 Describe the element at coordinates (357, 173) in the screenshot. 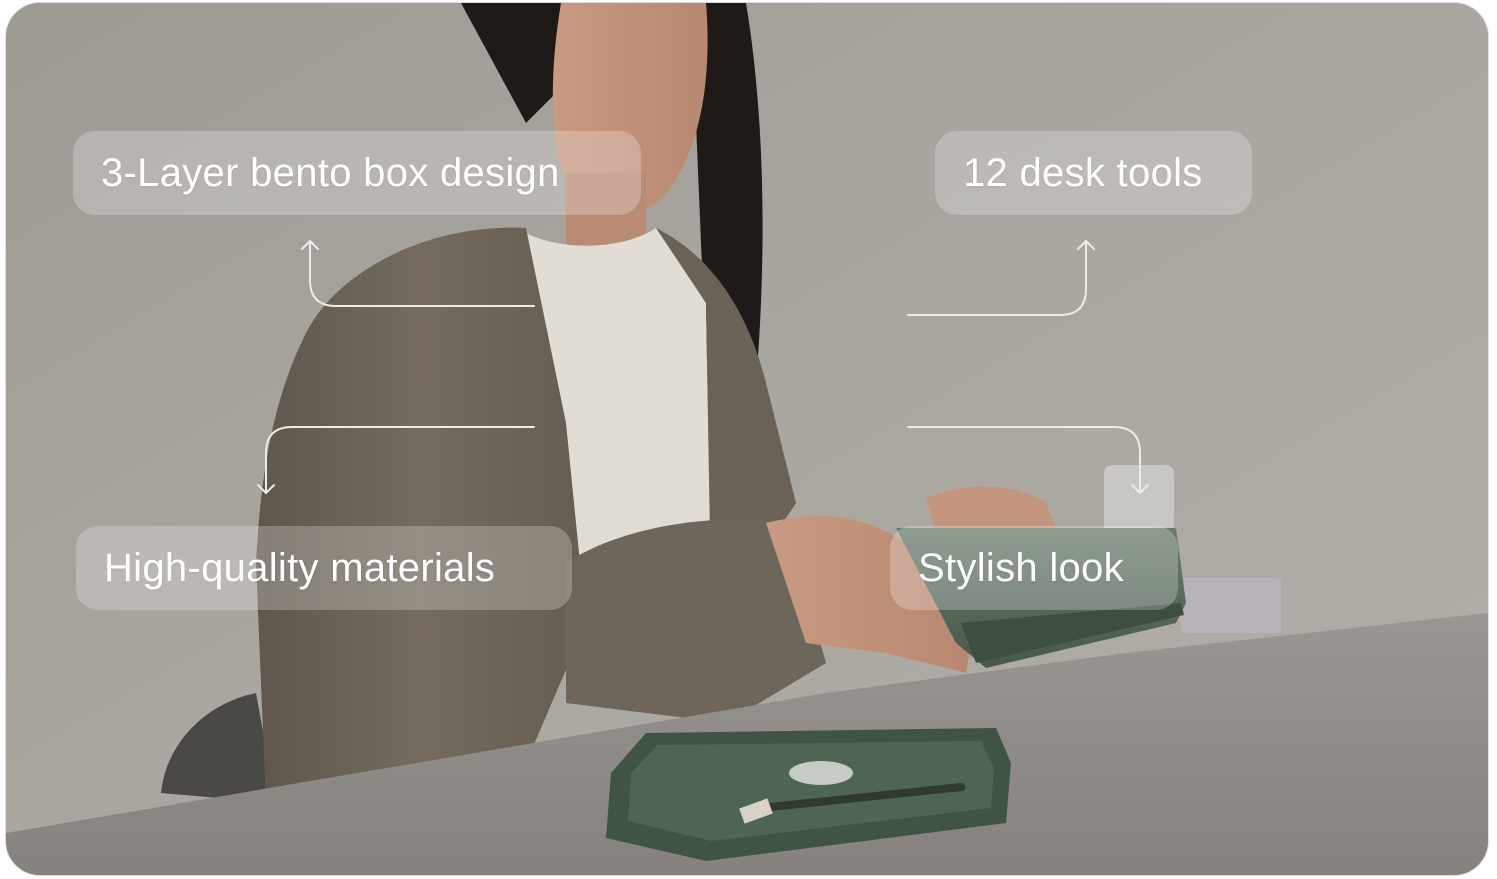

I see `feature-label-bento-box: 3-Layer bento box design` at that location.